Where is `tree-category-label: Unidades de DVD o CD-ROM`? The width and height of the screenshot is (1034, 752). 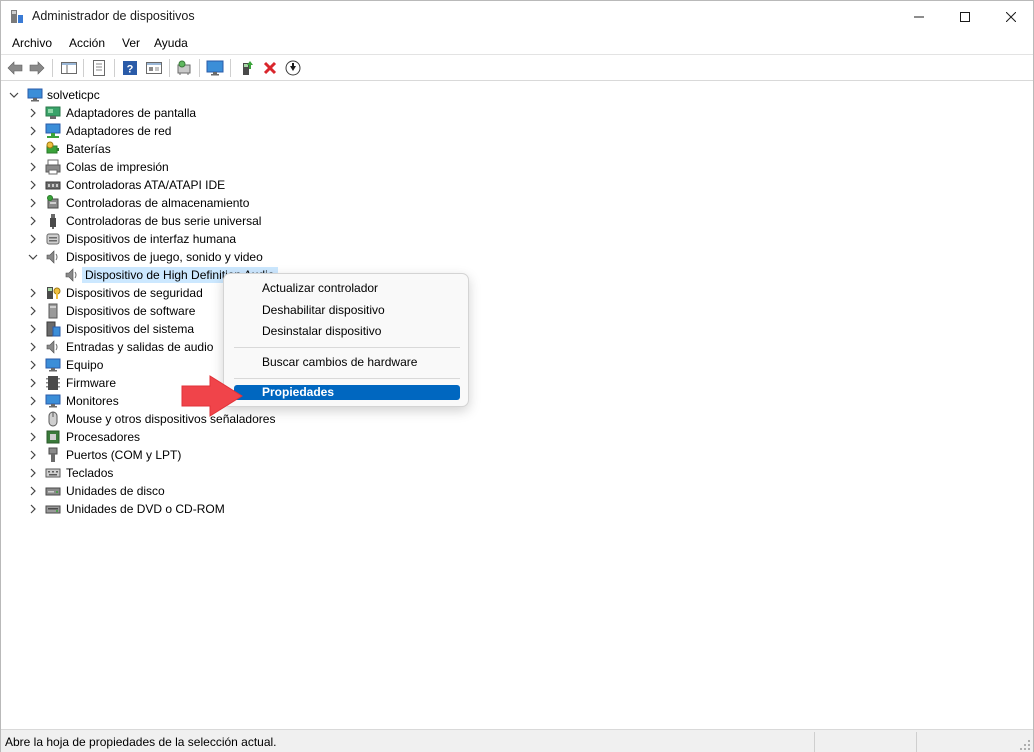 tree-category-label: Unidades de DVD o CD-ROM is located at coordinates (145, 509).